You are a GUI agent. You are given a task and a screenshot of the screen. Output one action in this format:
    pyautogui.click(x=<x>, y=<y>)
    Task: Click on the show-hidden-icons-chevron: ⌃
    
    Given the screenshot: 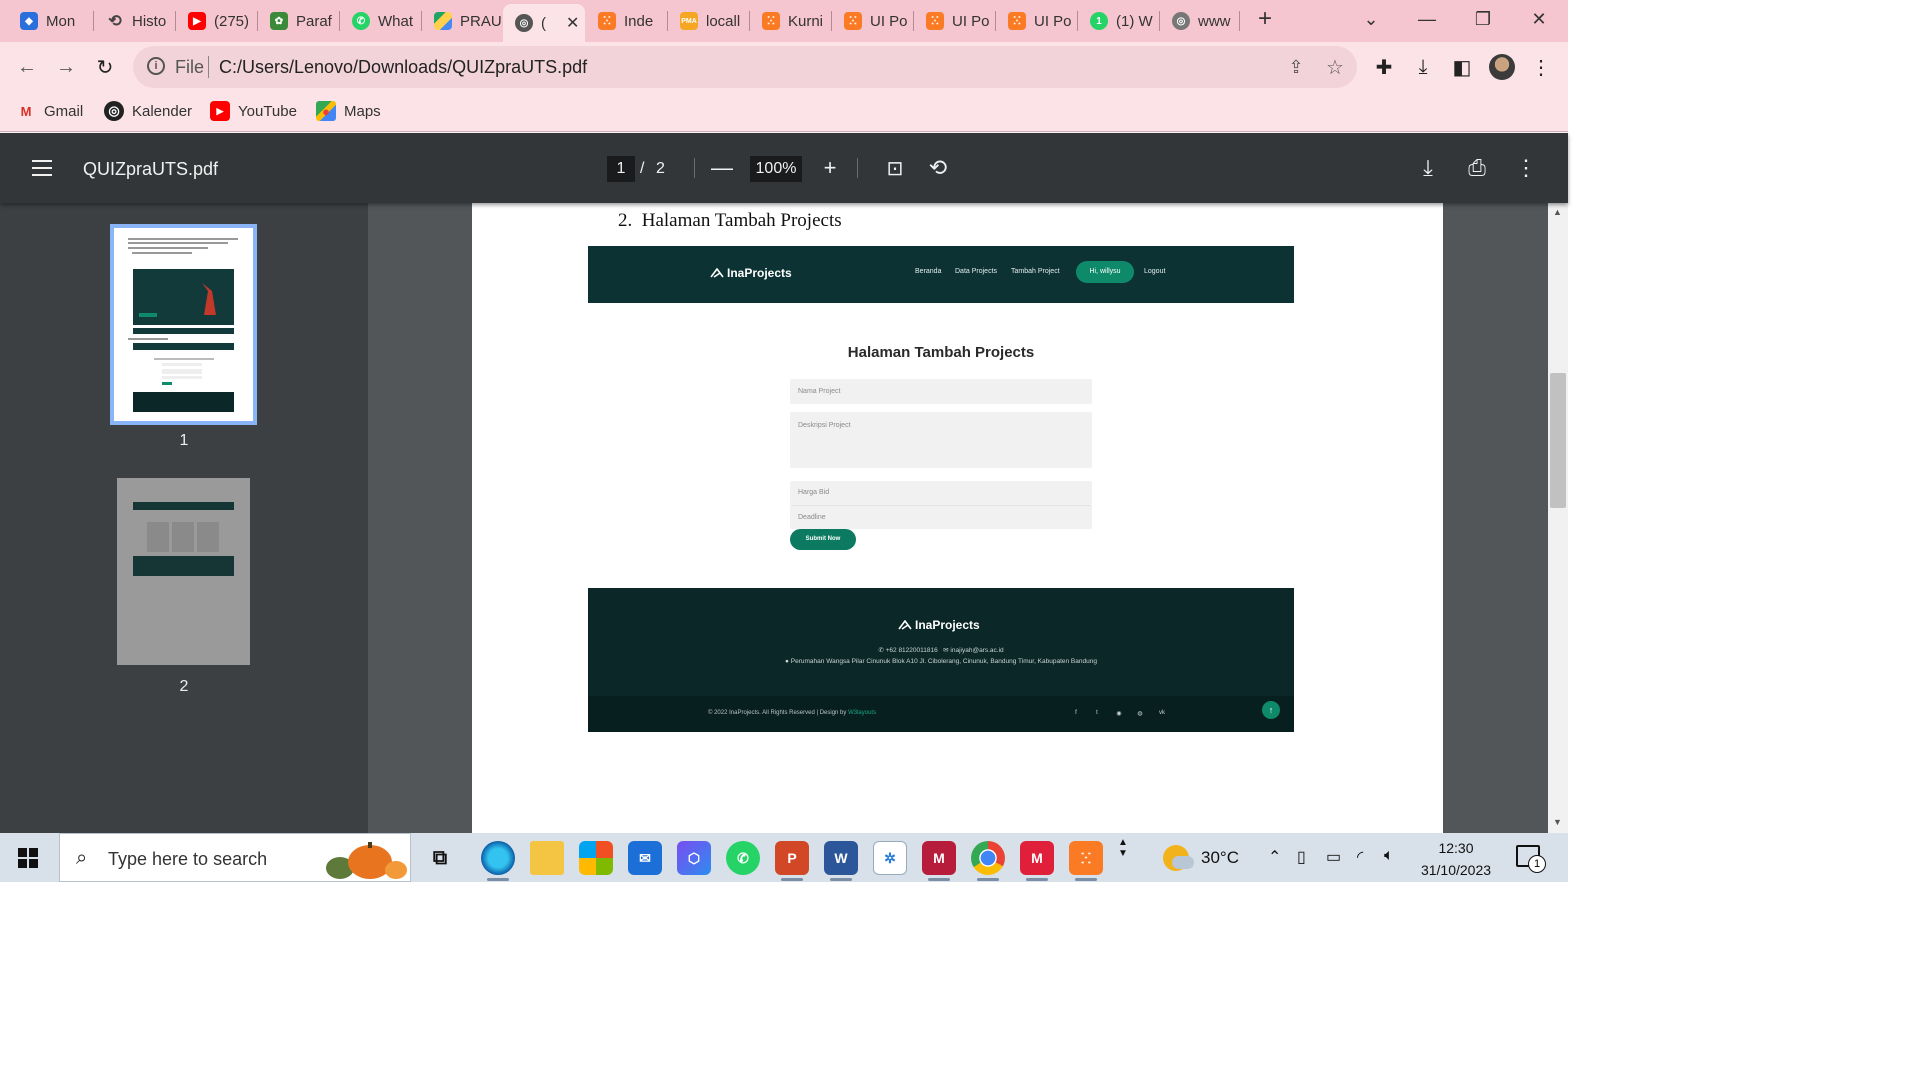 What is the action you would take?
    pyautogui.click(x=1274, y=857)
    